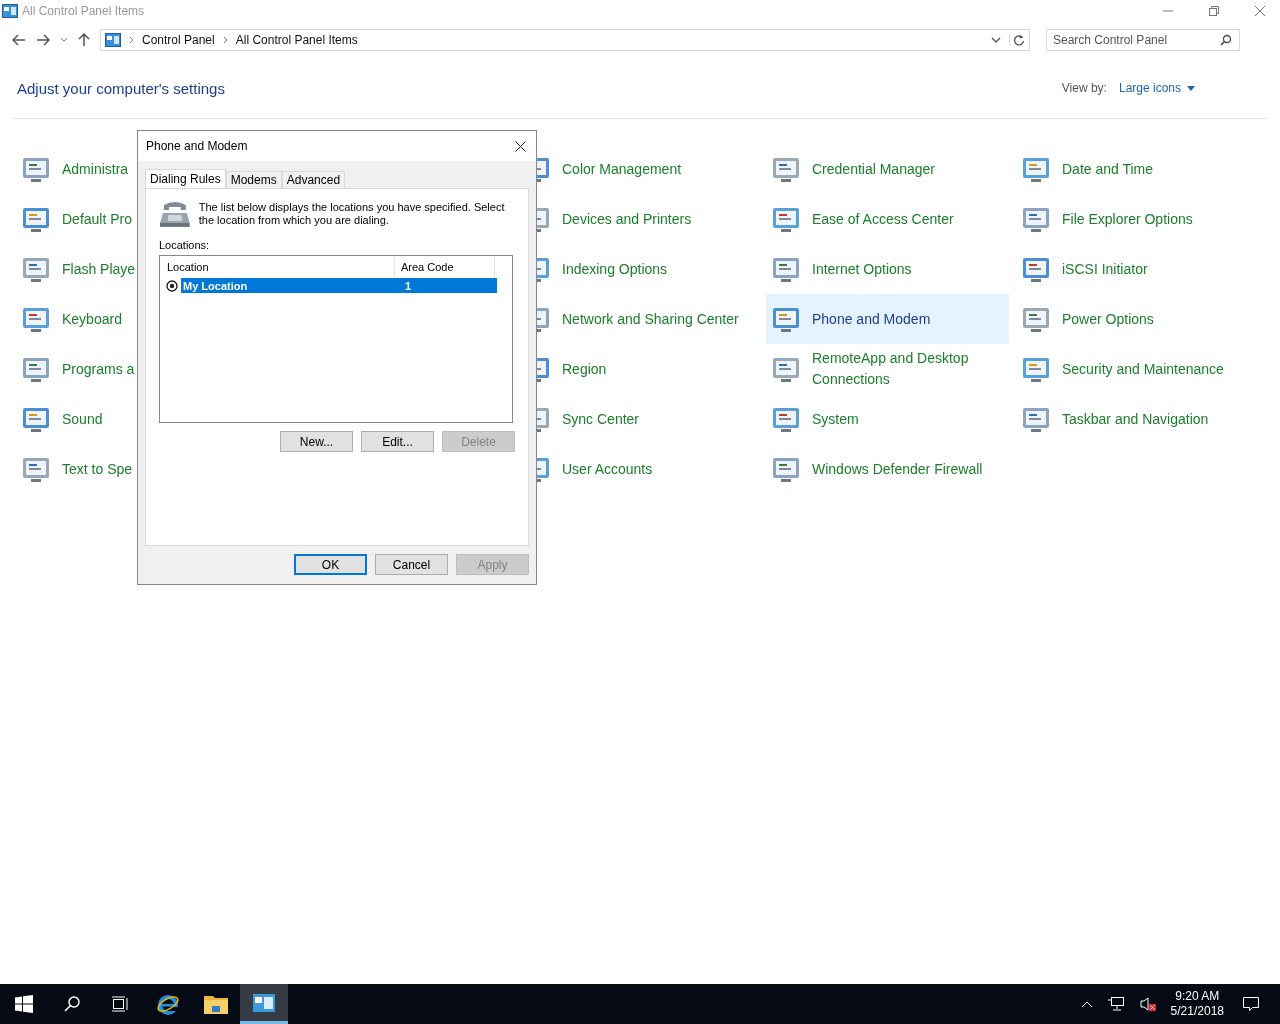  Describe the element at coordinates (121, 88) in the screenshot. I see `page-heading: Adjust your computer's settings` at that location.